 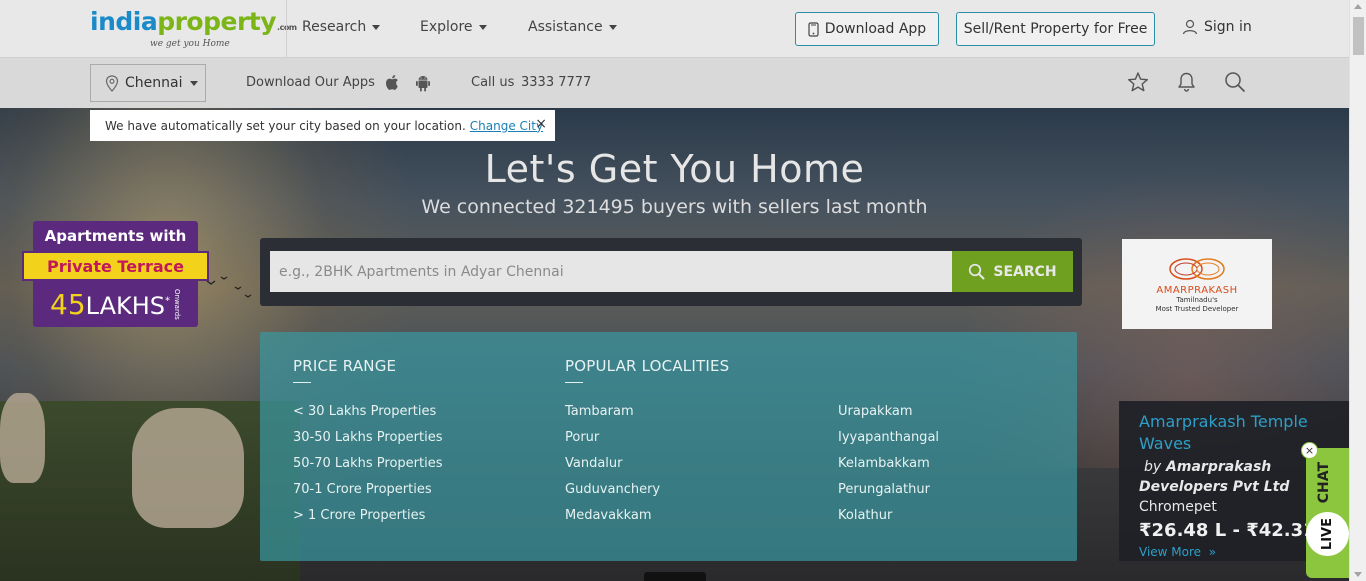 I want to click on sign-in-link: Sign in, so click(x=1217, y=27).